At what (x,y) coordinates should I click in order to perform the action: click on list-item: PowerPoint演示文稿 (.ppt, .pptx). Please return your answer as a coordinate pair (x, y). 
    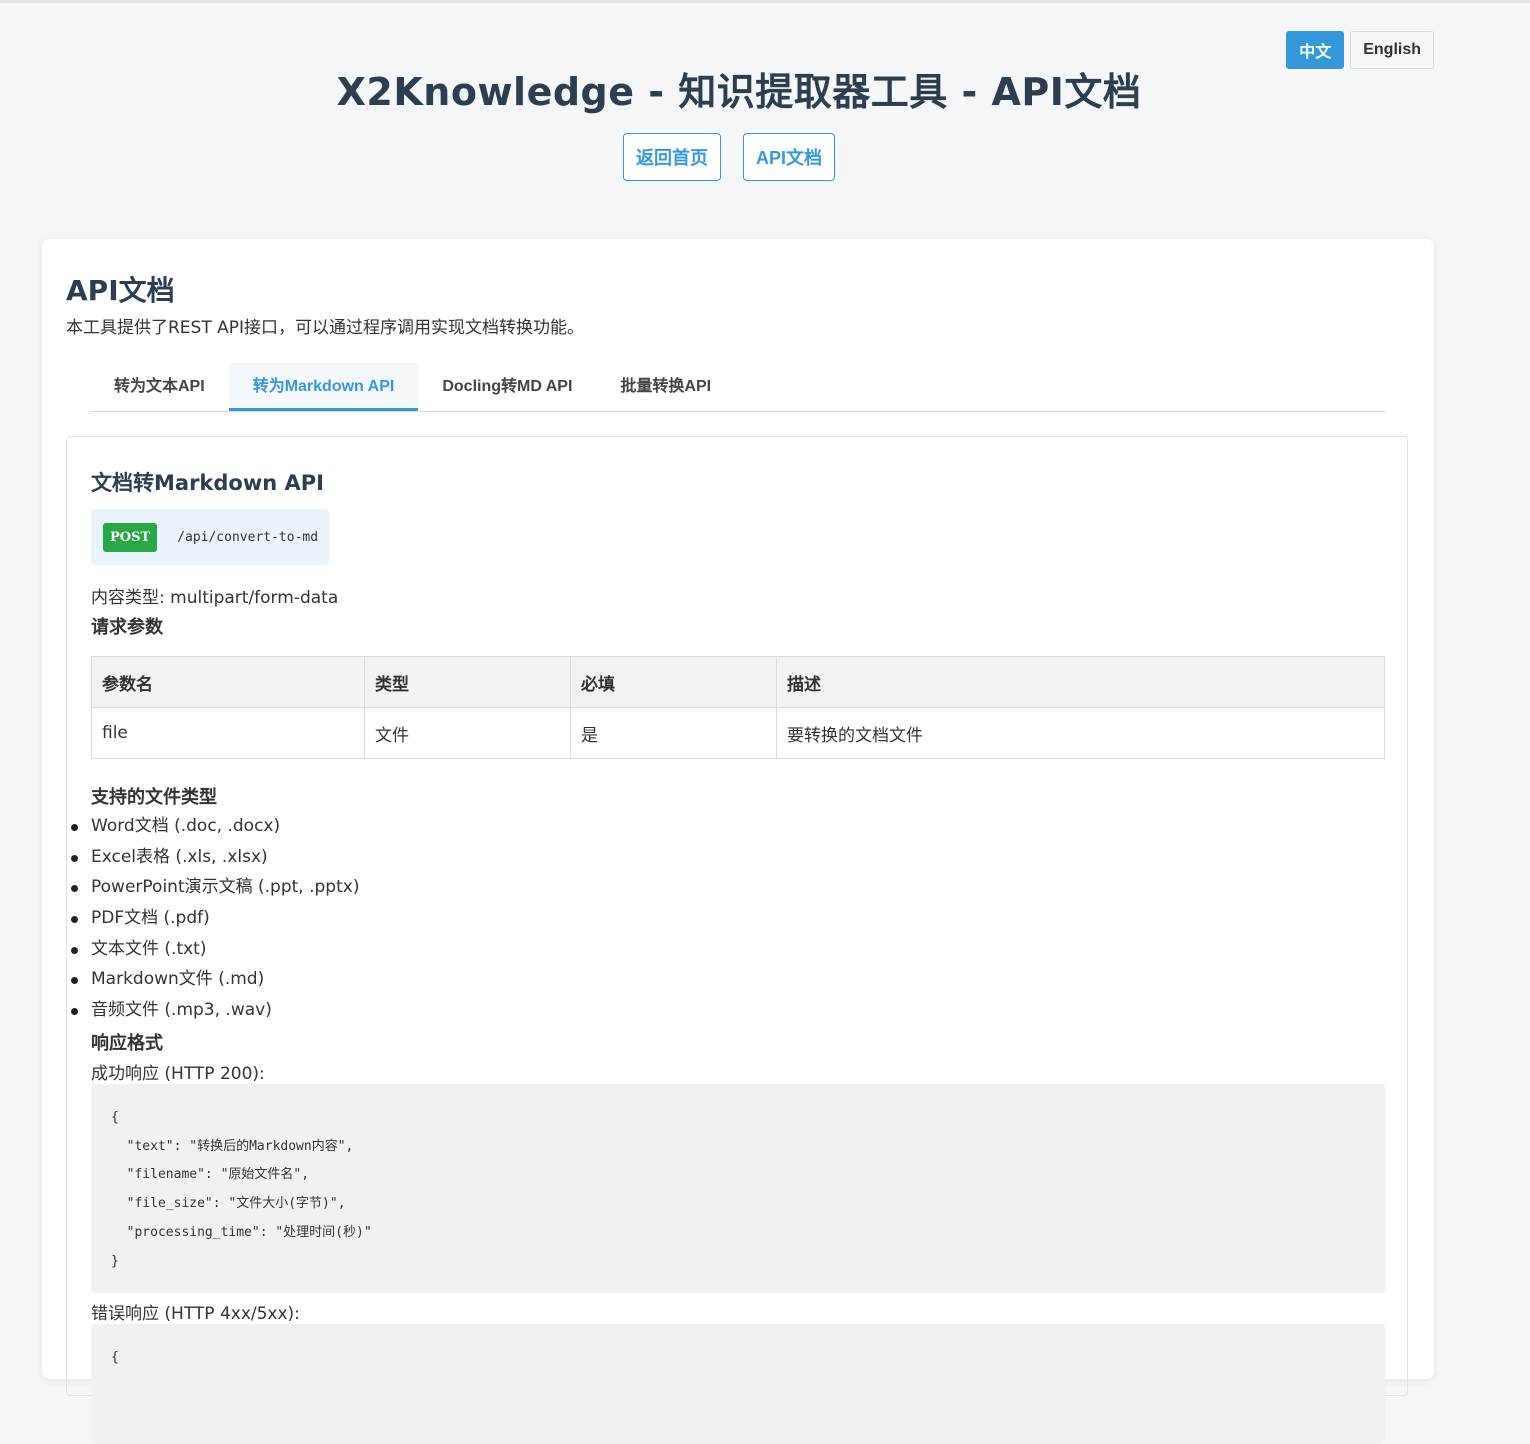
    Looking at the image, I should click on (214, 887).